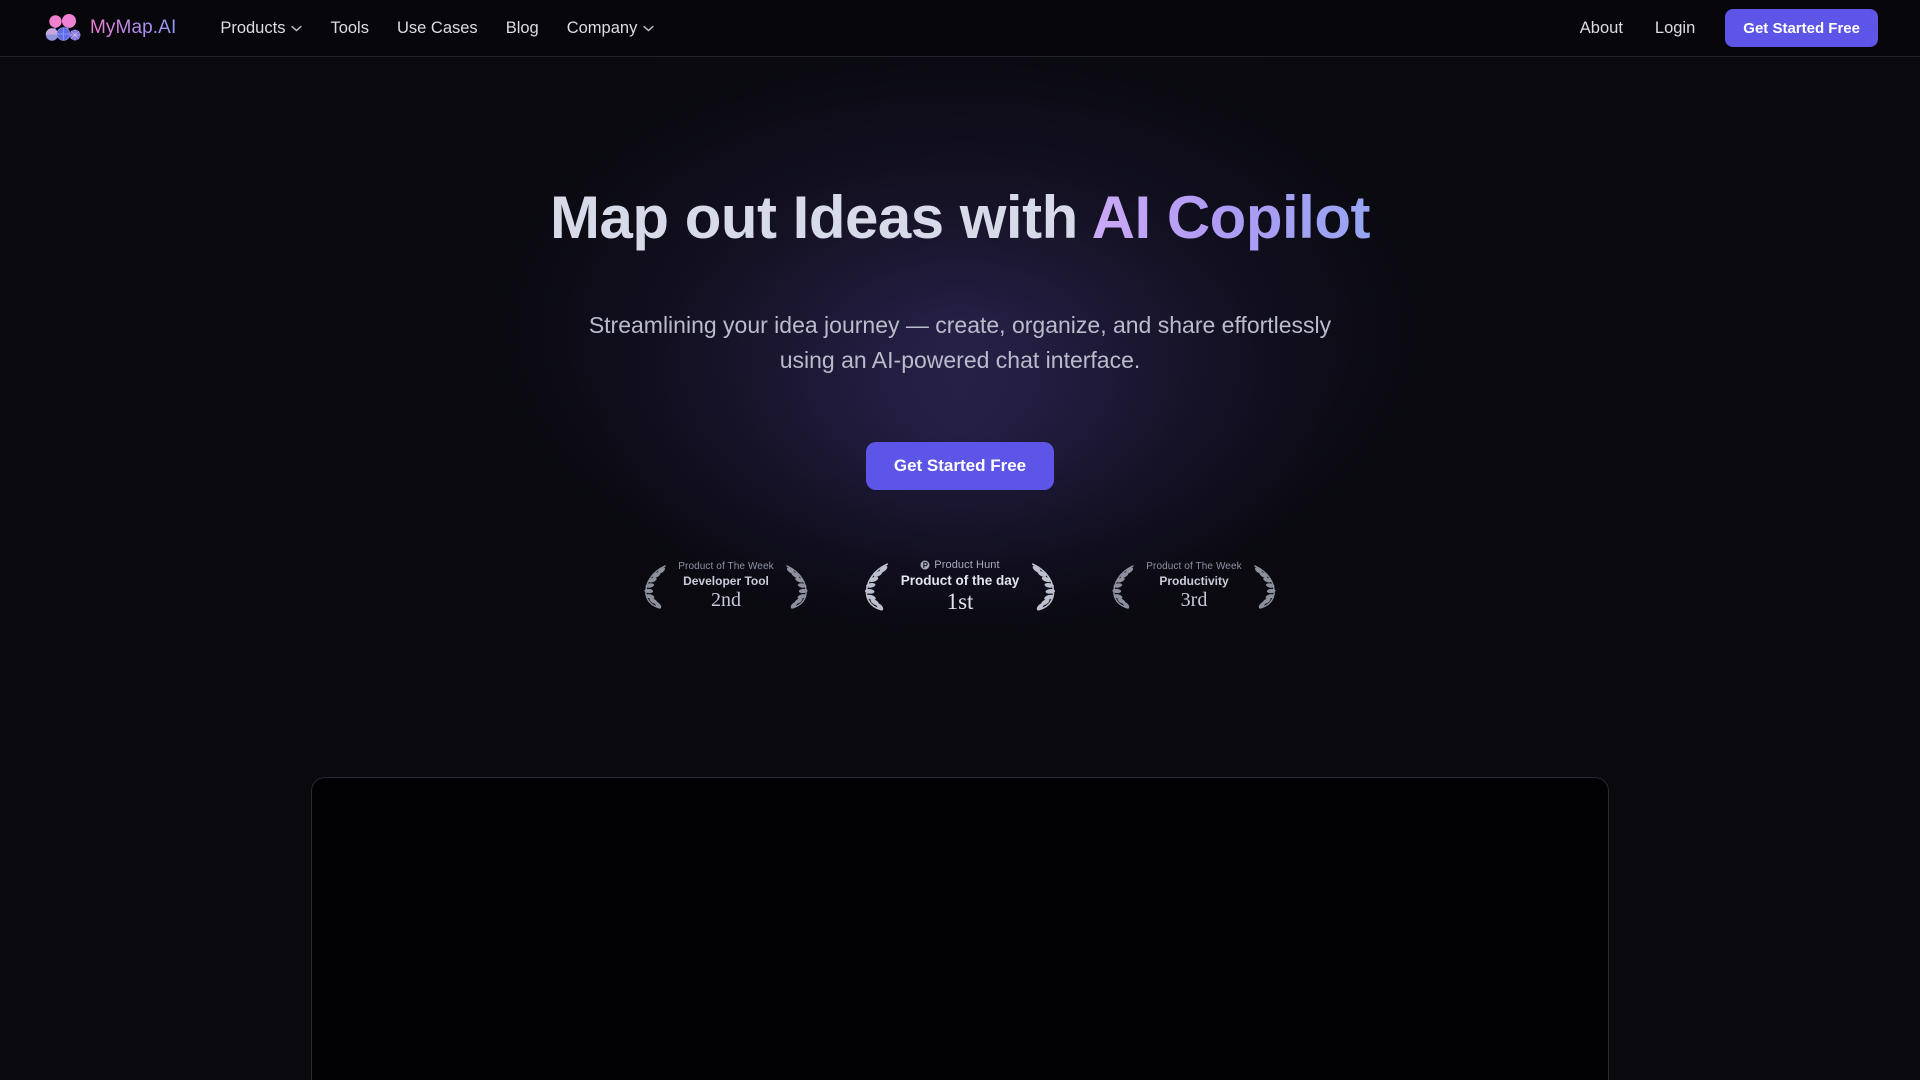 The width and height of the screenshot is (1920, 1080). I want to click on nav-item-login: Login, so click(1675, 28).